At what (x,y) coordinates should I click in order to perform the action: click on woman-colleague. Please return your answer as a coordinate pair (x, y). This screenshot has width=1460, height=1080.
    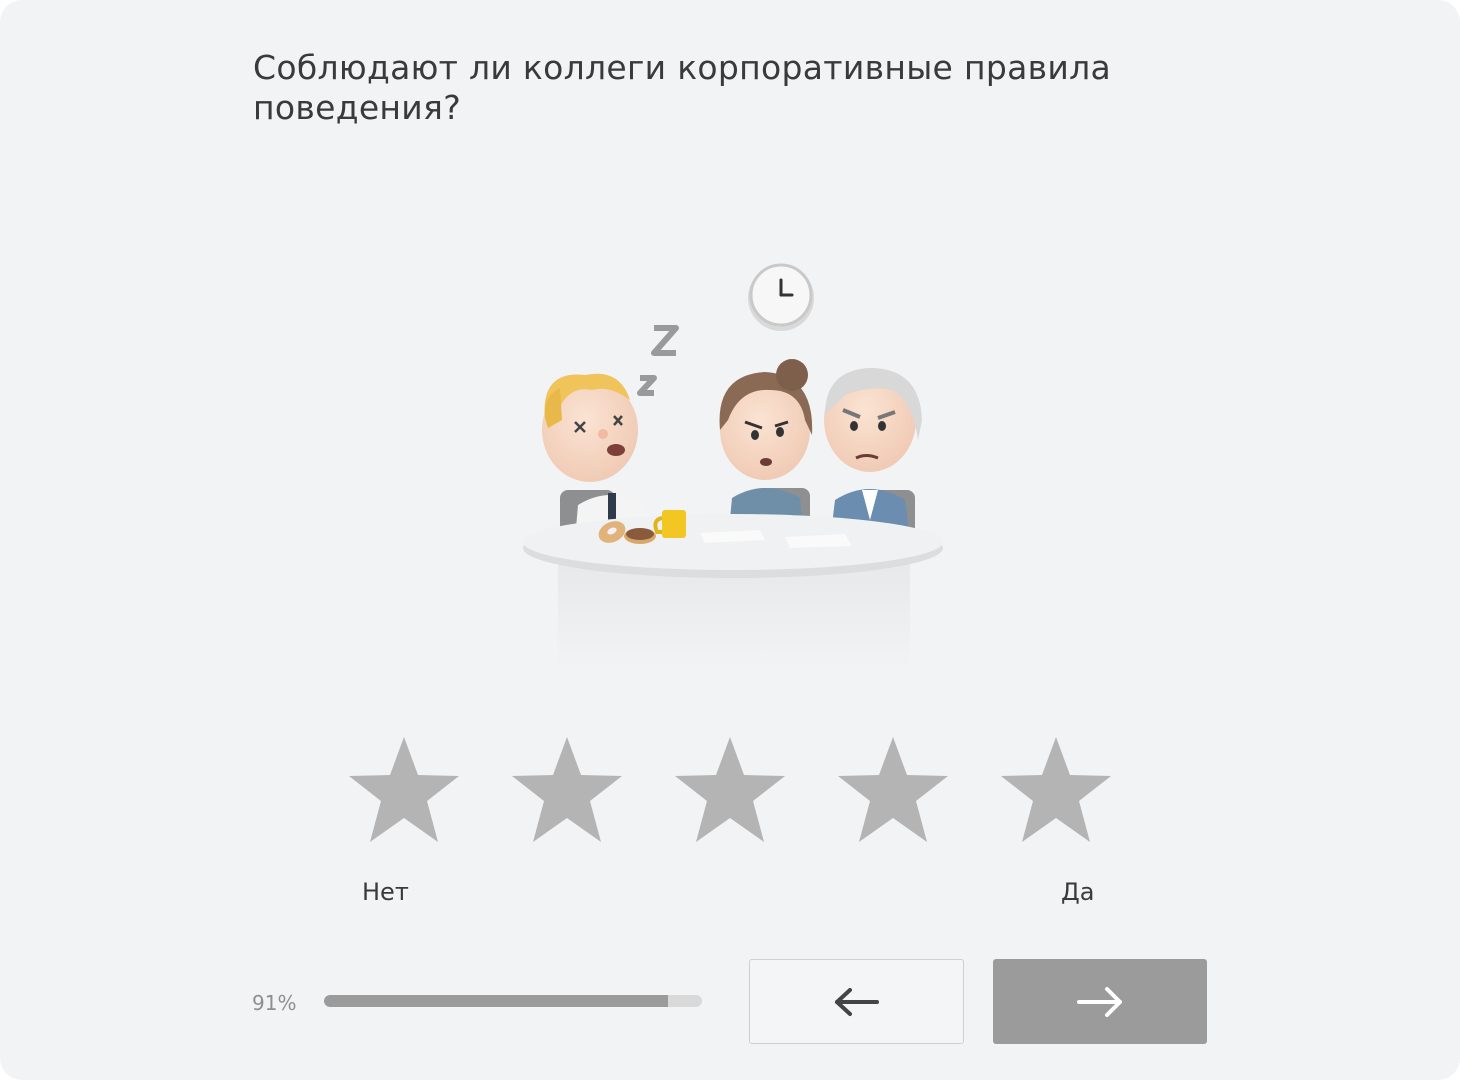
    Looking at the image, I should click on (766, 449).